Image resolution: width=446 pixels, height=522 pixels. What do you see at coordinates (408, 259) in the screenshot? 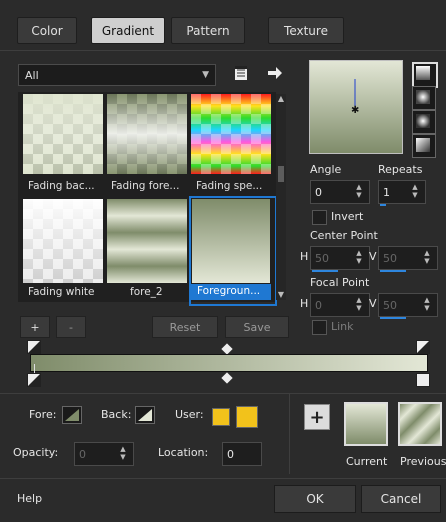
I see `center-v-spinbox: 50 ▲ ▼` at bounding box center [408, 259].